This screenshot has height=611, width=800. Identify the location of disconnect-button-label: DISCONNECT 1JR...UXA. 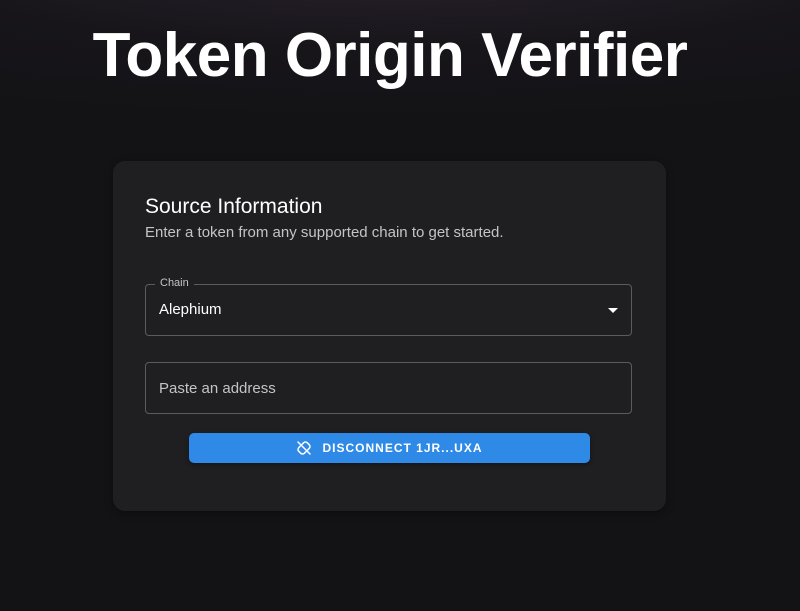
(402, 448).